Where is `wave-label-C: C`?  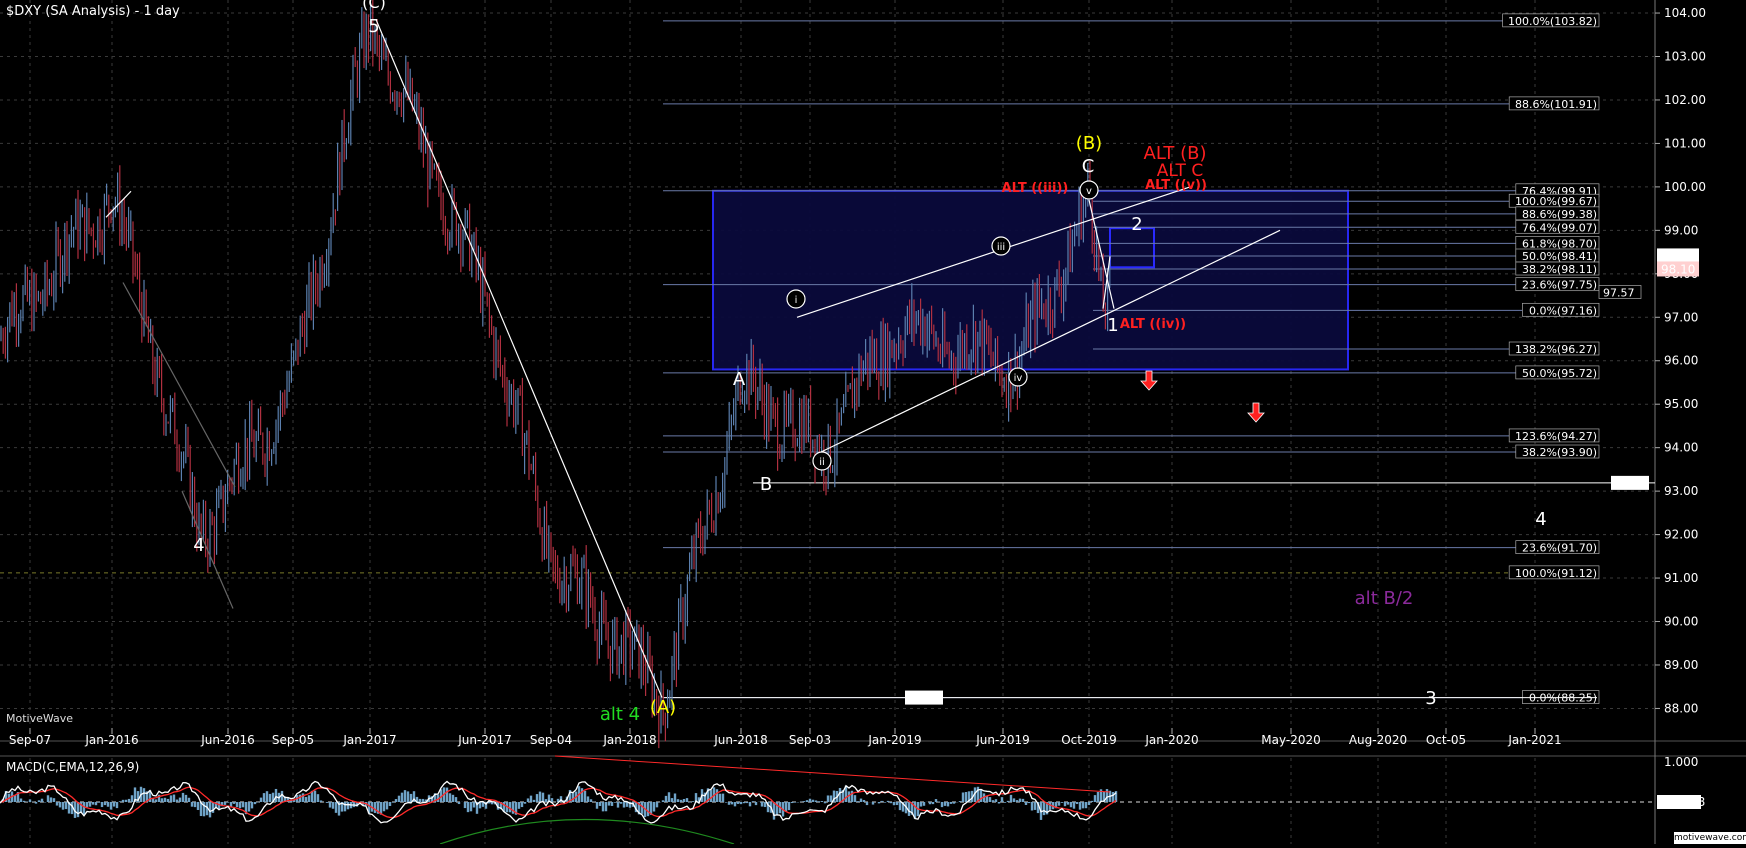
wave-label-C: C is located at coordinates (1088, 166).